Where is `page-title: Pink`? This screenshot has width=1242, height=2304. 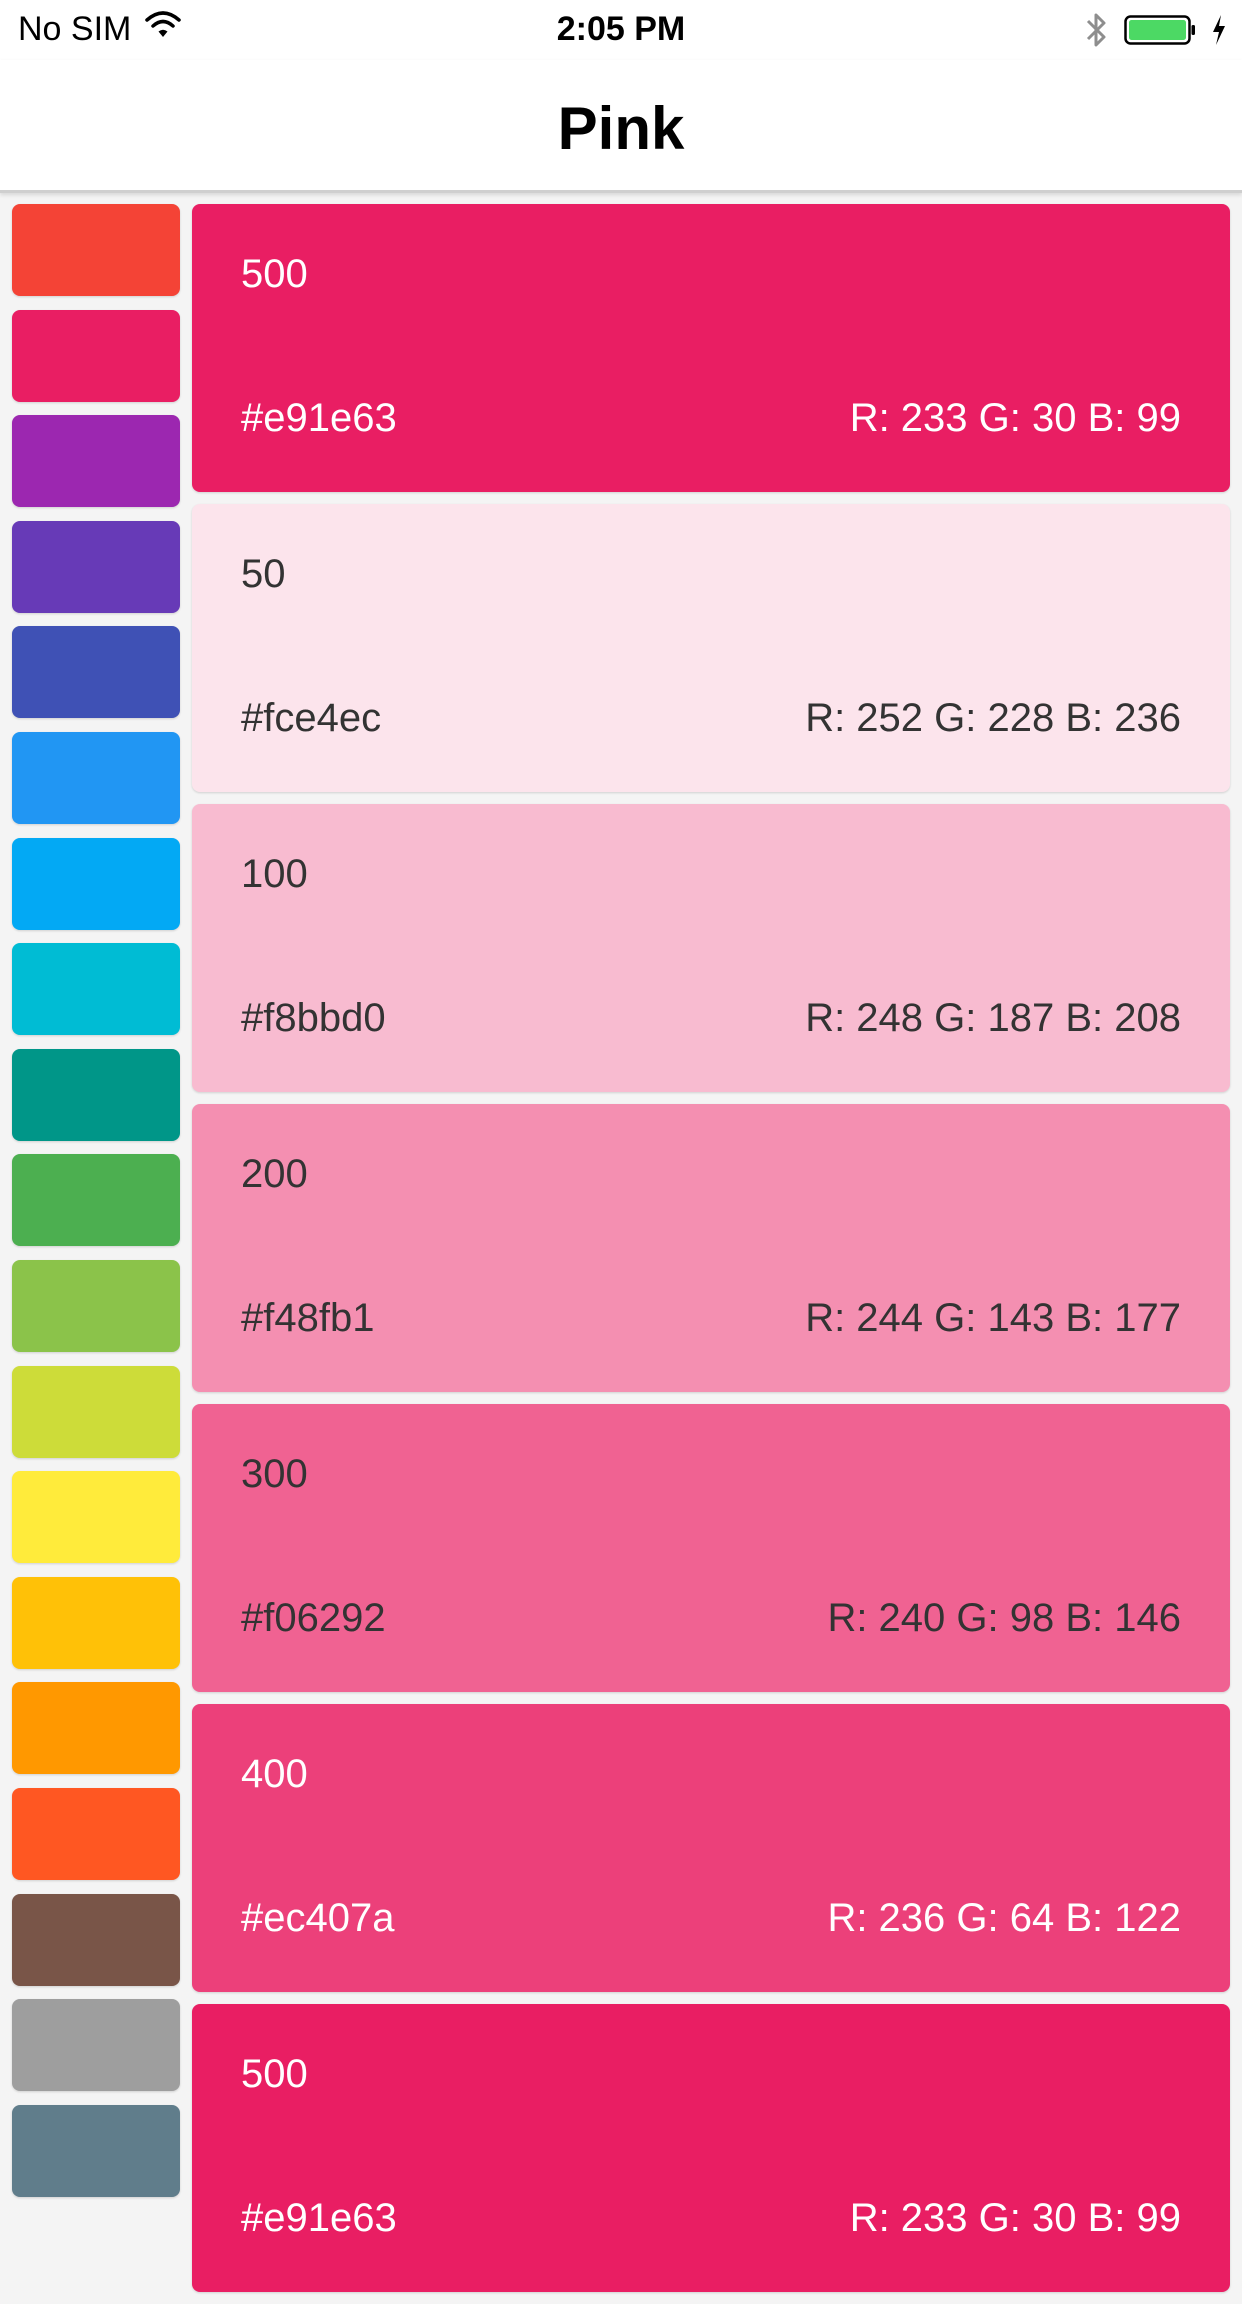
page-title: Pink is located at coordinates (621, 128).